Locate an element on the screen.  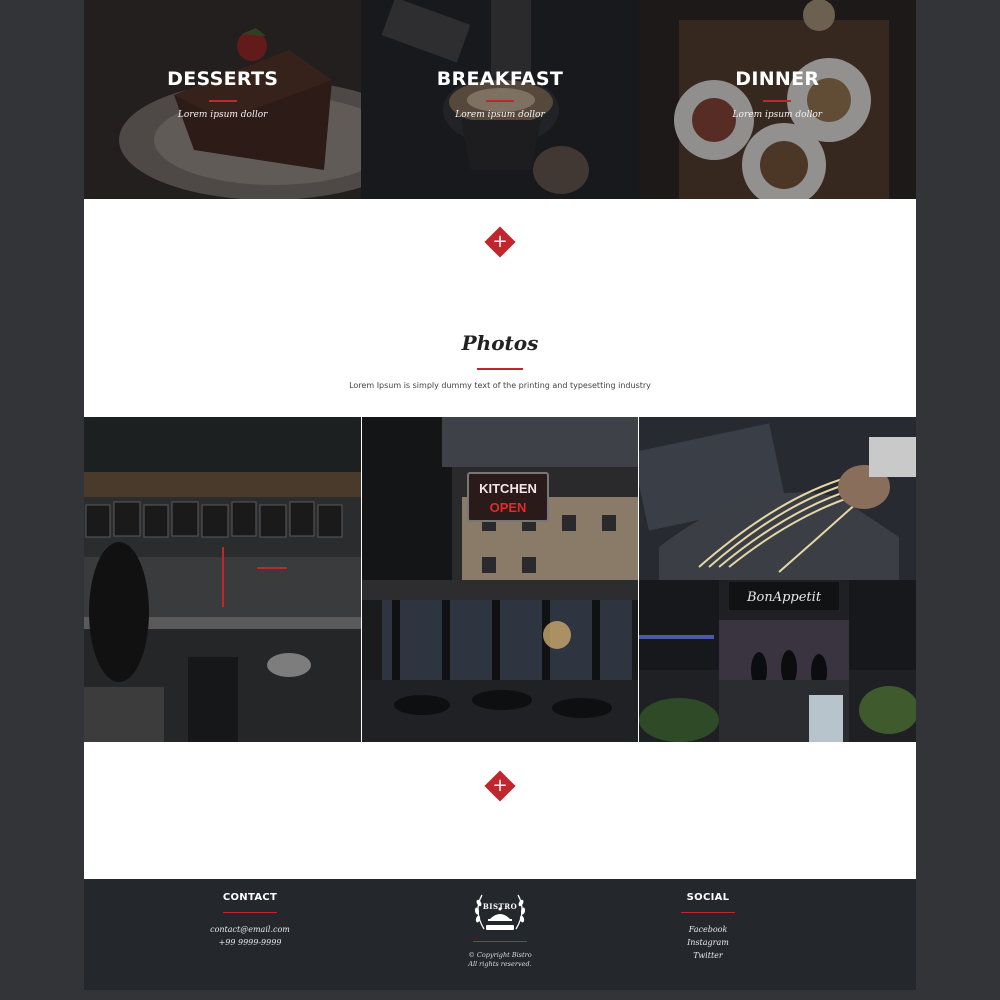
social-link-instagram: Instagram is located at coordinates (708, 942).